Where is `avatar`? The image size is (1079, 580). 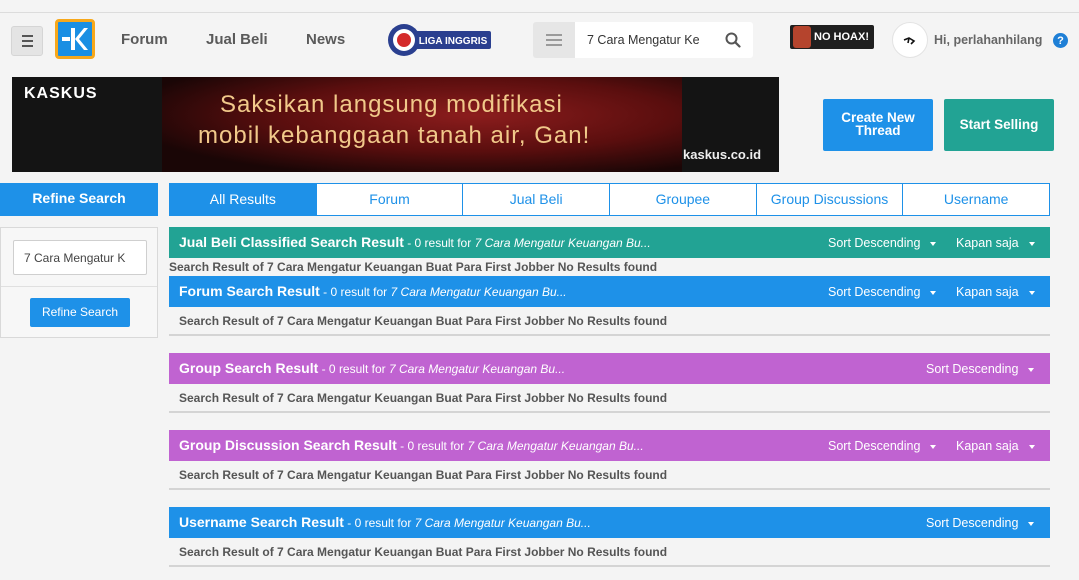 avatar is located at coordinates (910, 40).